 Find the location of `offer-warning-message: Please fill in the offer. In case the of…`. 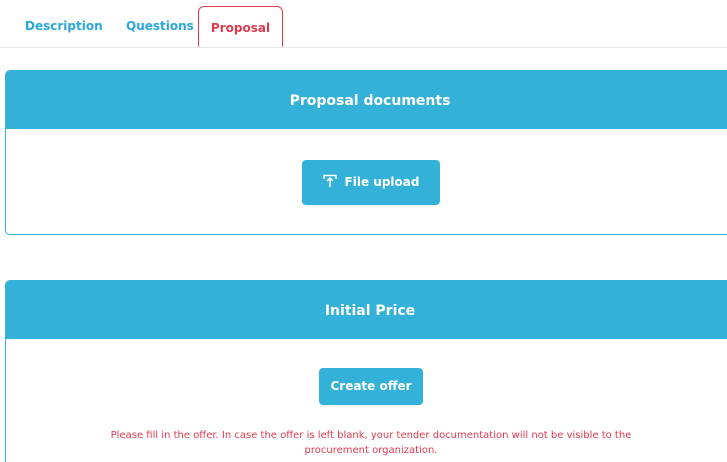

offer-warning-message: Please fill in the offer. In case the of… is located at coordinates (371, 443).